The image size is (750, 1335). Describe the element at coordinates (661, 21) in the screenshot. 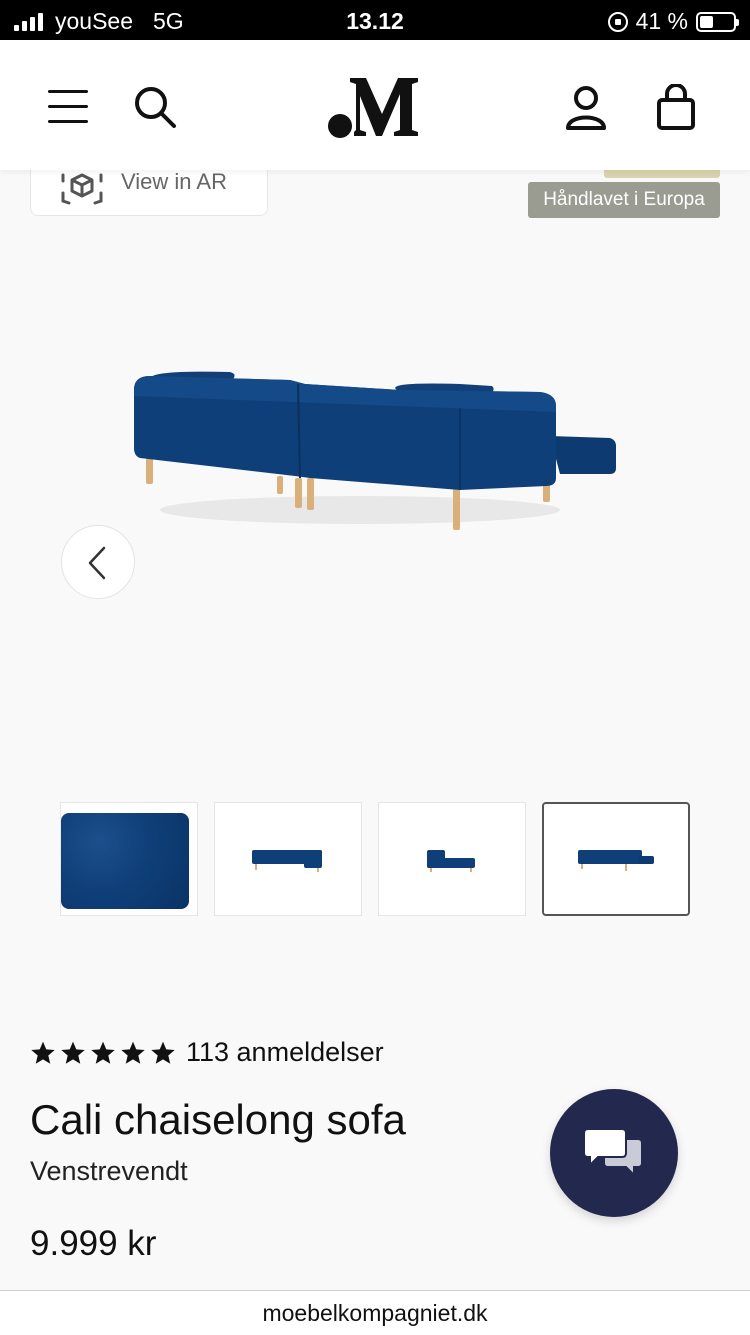

I see `battery-percent: 41 %` at that location.